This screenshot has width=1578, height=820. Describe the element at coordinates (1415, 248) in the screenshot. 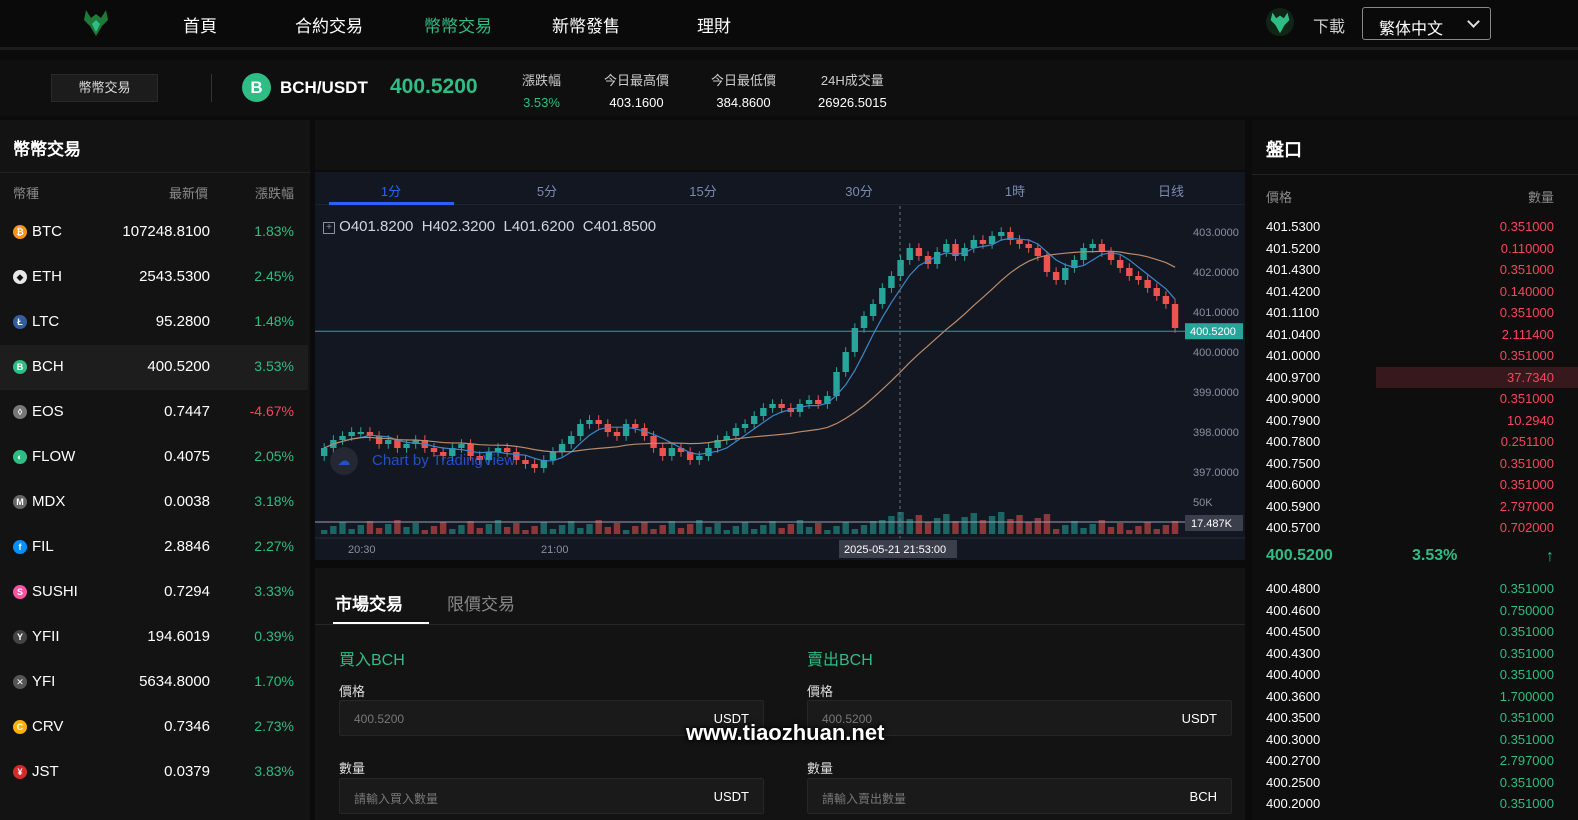

I see `ask-row: 401.5200 0.110000` at that location.